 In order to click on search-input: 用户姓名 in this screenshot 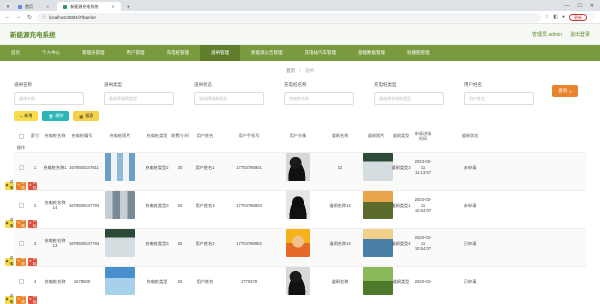, I will do `click(499, 98)`.